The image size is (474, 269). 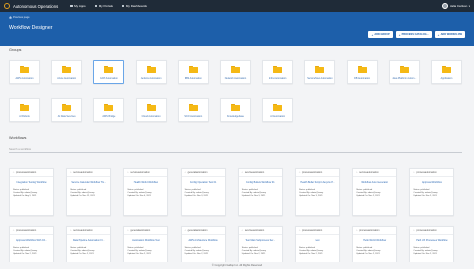 What do you see at coordinates (235, 110) in the screenshot?
I see `group-card: Knowledgebase` at bounding box center [235, 110].